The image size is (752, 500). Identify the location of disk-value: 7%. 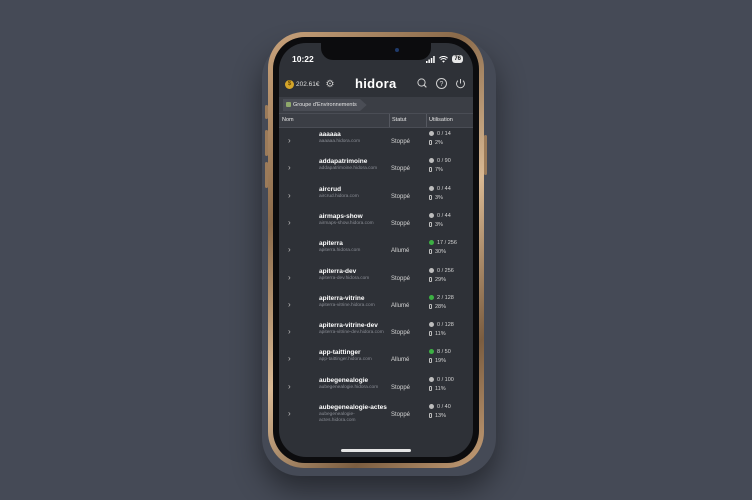
(439, 170).